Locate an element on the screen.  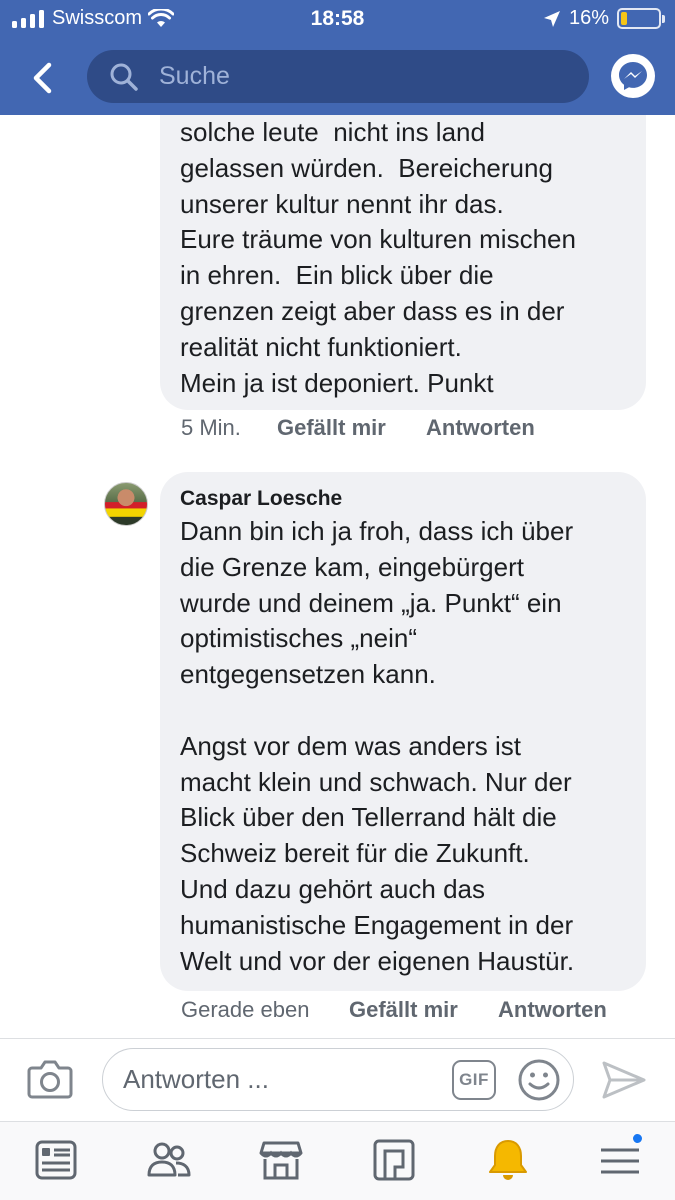
gif-button: GIF is located at coordinates (474, 1080).